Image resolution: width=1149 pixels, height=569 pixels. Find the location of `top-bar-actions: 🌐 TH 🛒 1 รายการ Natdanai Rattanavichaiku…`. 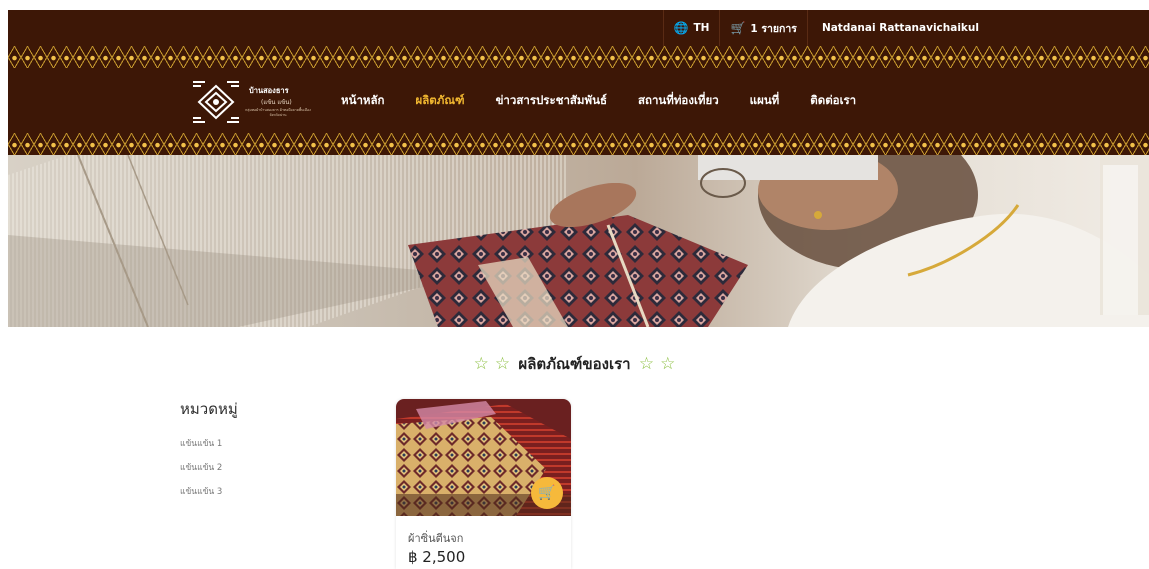

top-bar-actions: 🌐 TH 🛒 1 รายการ Natdanai Rattanavichaiku… is located at coordinates (905, 28).